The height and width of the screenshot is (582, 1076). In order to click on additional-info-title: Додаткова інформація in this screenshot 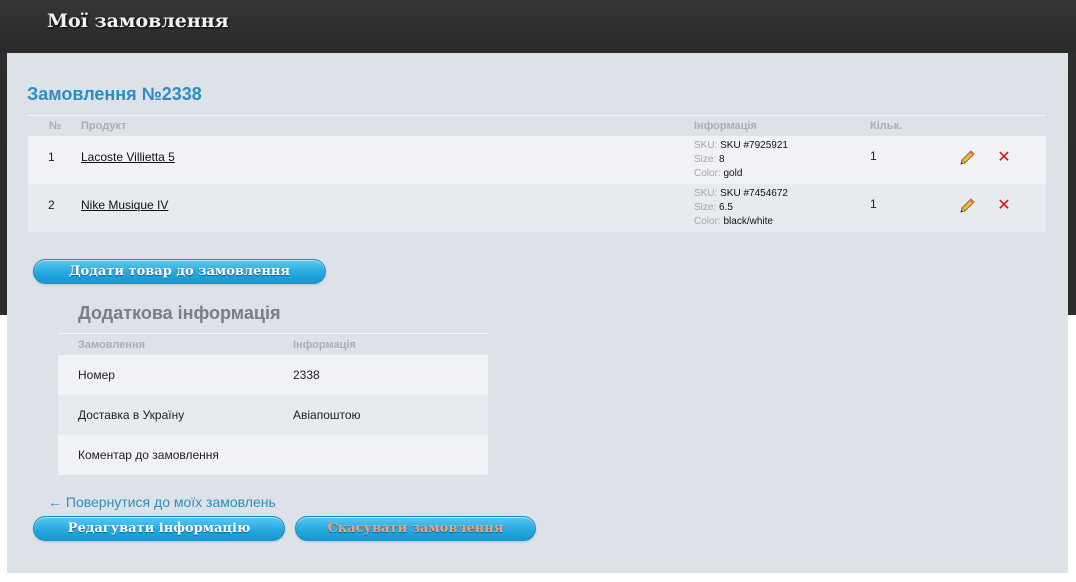, I will do `click(179, 313)`.